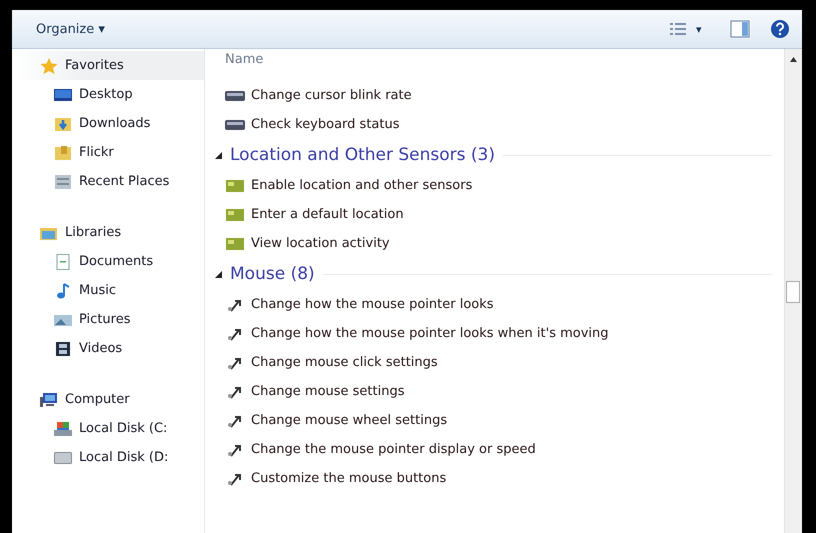 The width and height of the screenshot is (816, 533). Describe the element at coordinates (63, 124) in the screenshot. I see `download-folder-icon` at that location.